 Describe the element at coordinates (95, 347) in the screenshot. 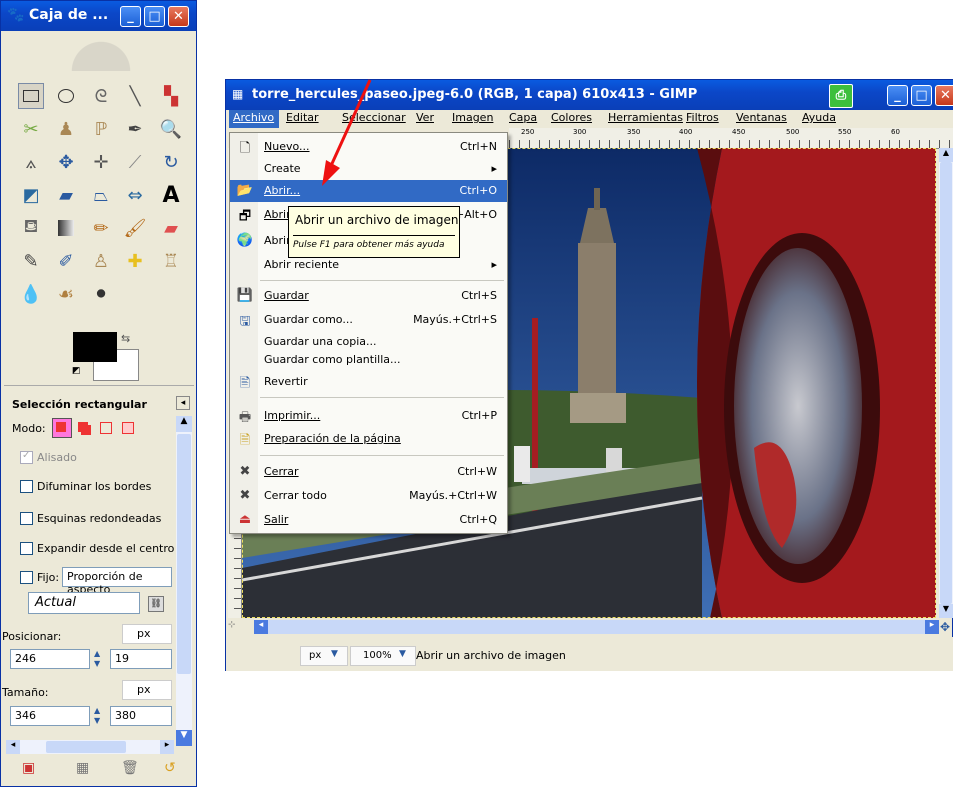

I see `foreground-color-swatch-front` at that location.